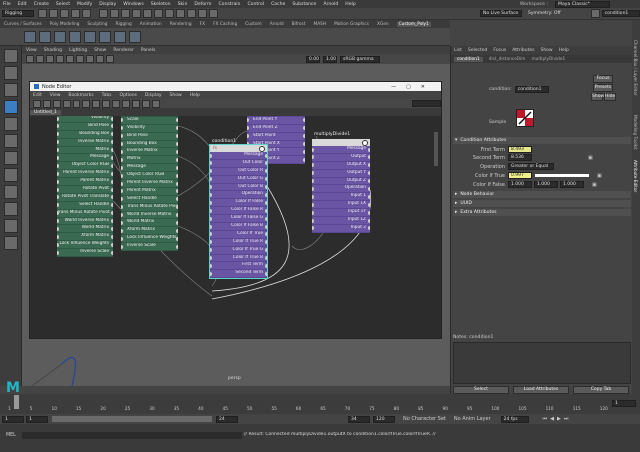 The image size is (640, 452). I want to click on layout-four-icon, so click(11, 175).